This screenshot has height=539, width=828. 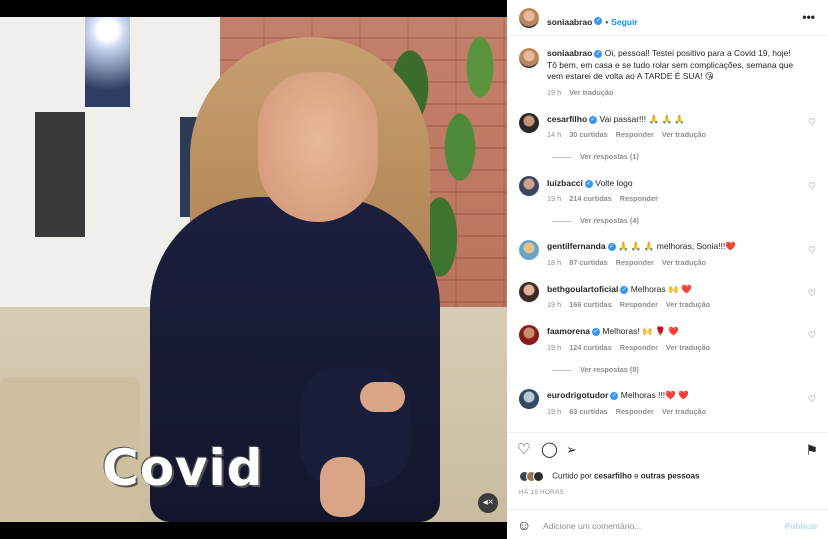 I want to click on caption-time: 19 h, so click(x=554, y=92).